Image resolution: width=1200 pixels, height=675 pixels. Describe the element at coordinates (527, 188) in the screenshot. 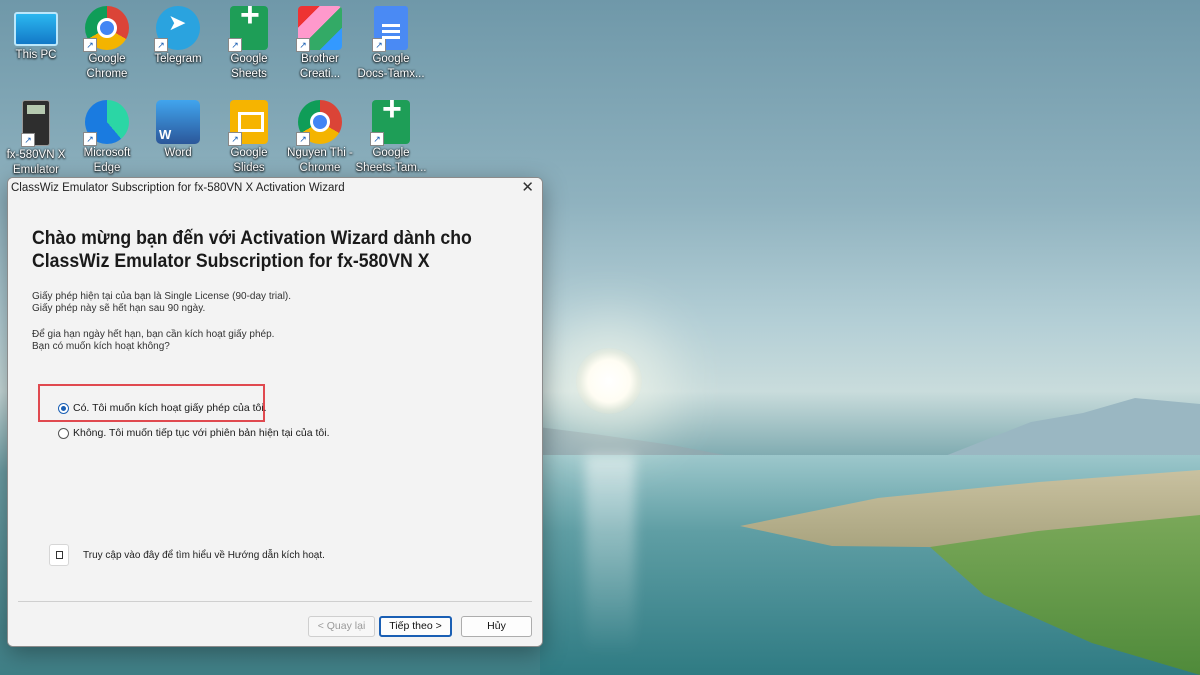

I see `close-icon: ✕` at that location.